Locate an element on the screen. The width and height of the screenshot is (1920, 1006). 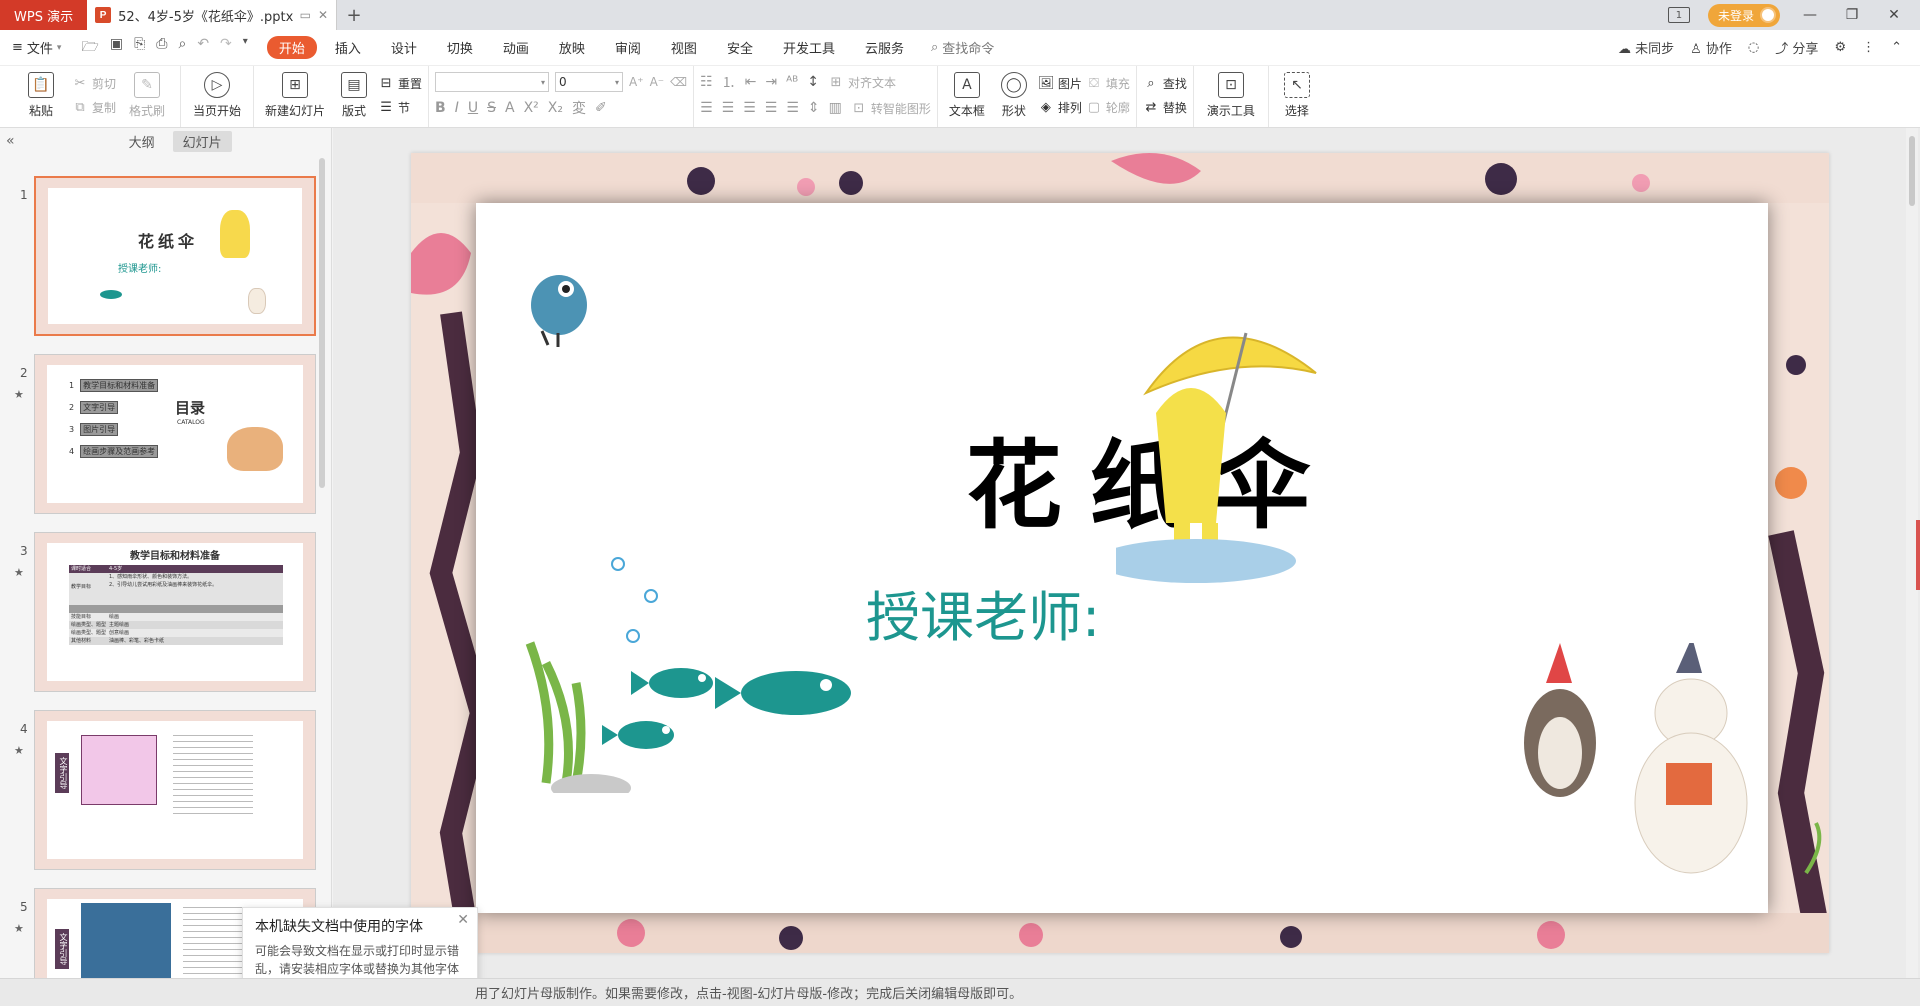
comment-icon: ◌ is located at coordinates (1753, 47).